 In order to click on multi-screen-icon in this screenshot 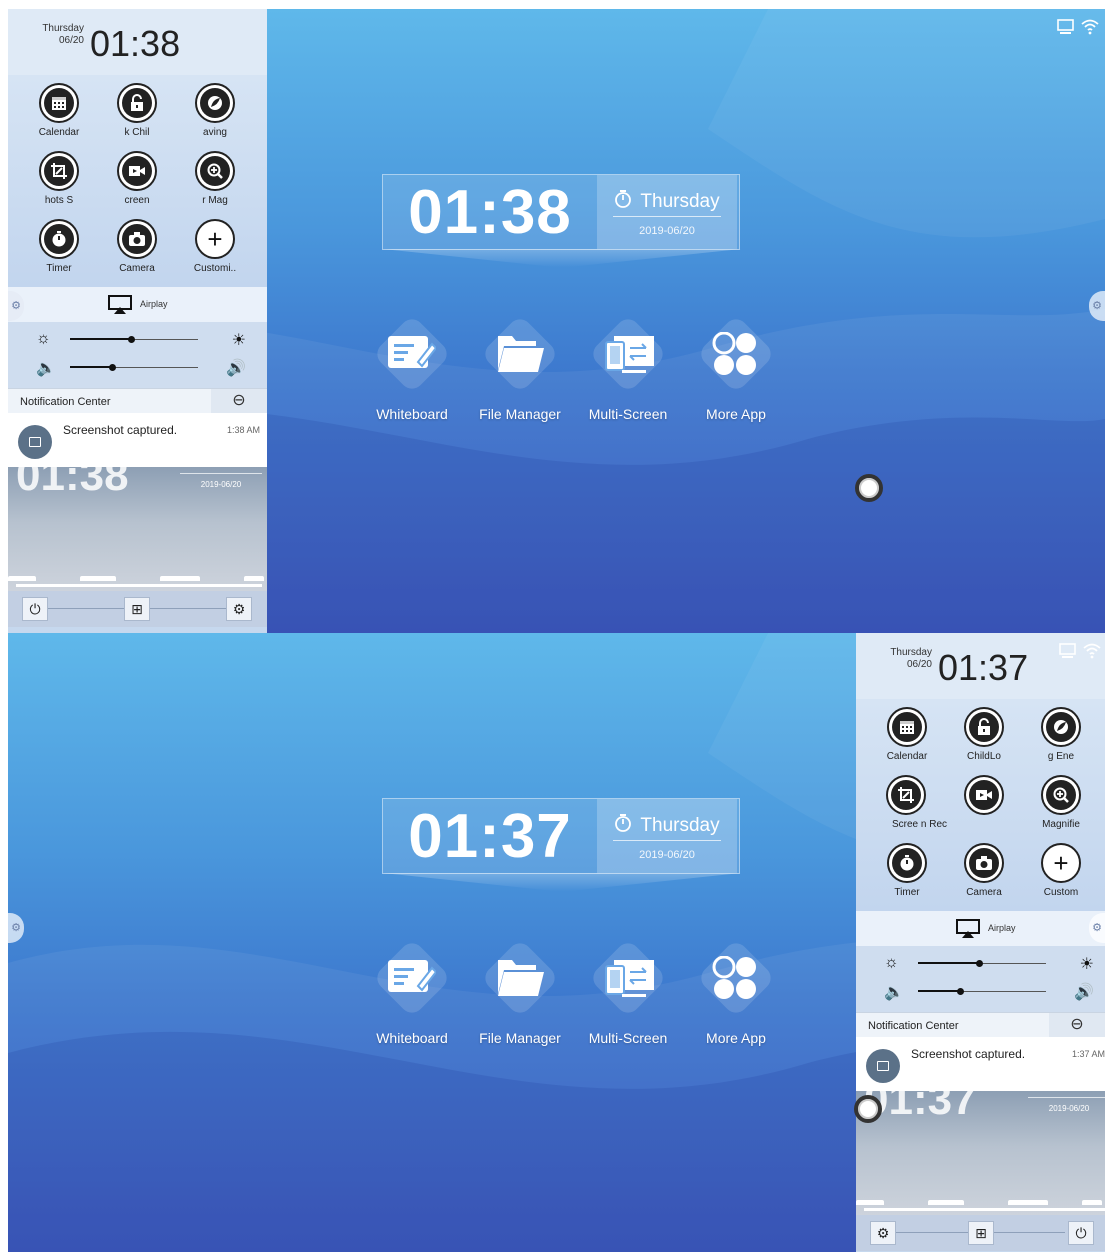, I will do `click(629, 978)`.